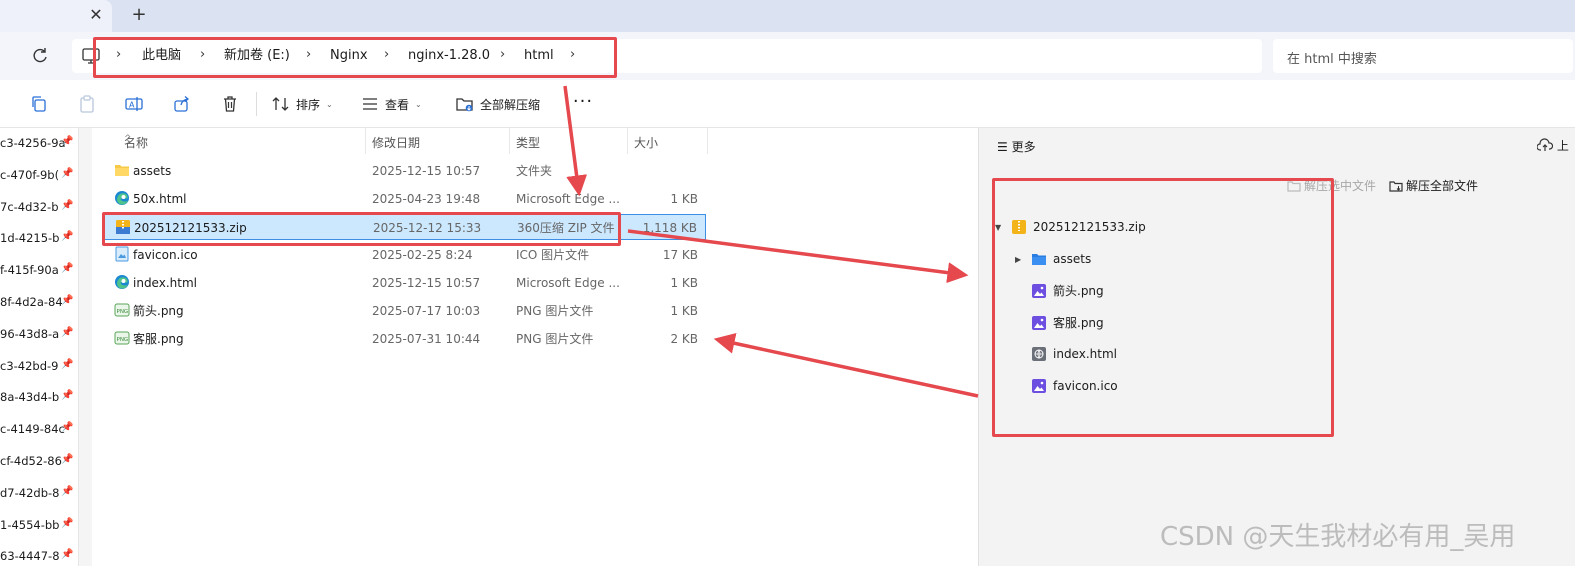 This screenshot has height=566, width=1575. I want to click on rename-icon: A, so click(134, 104).